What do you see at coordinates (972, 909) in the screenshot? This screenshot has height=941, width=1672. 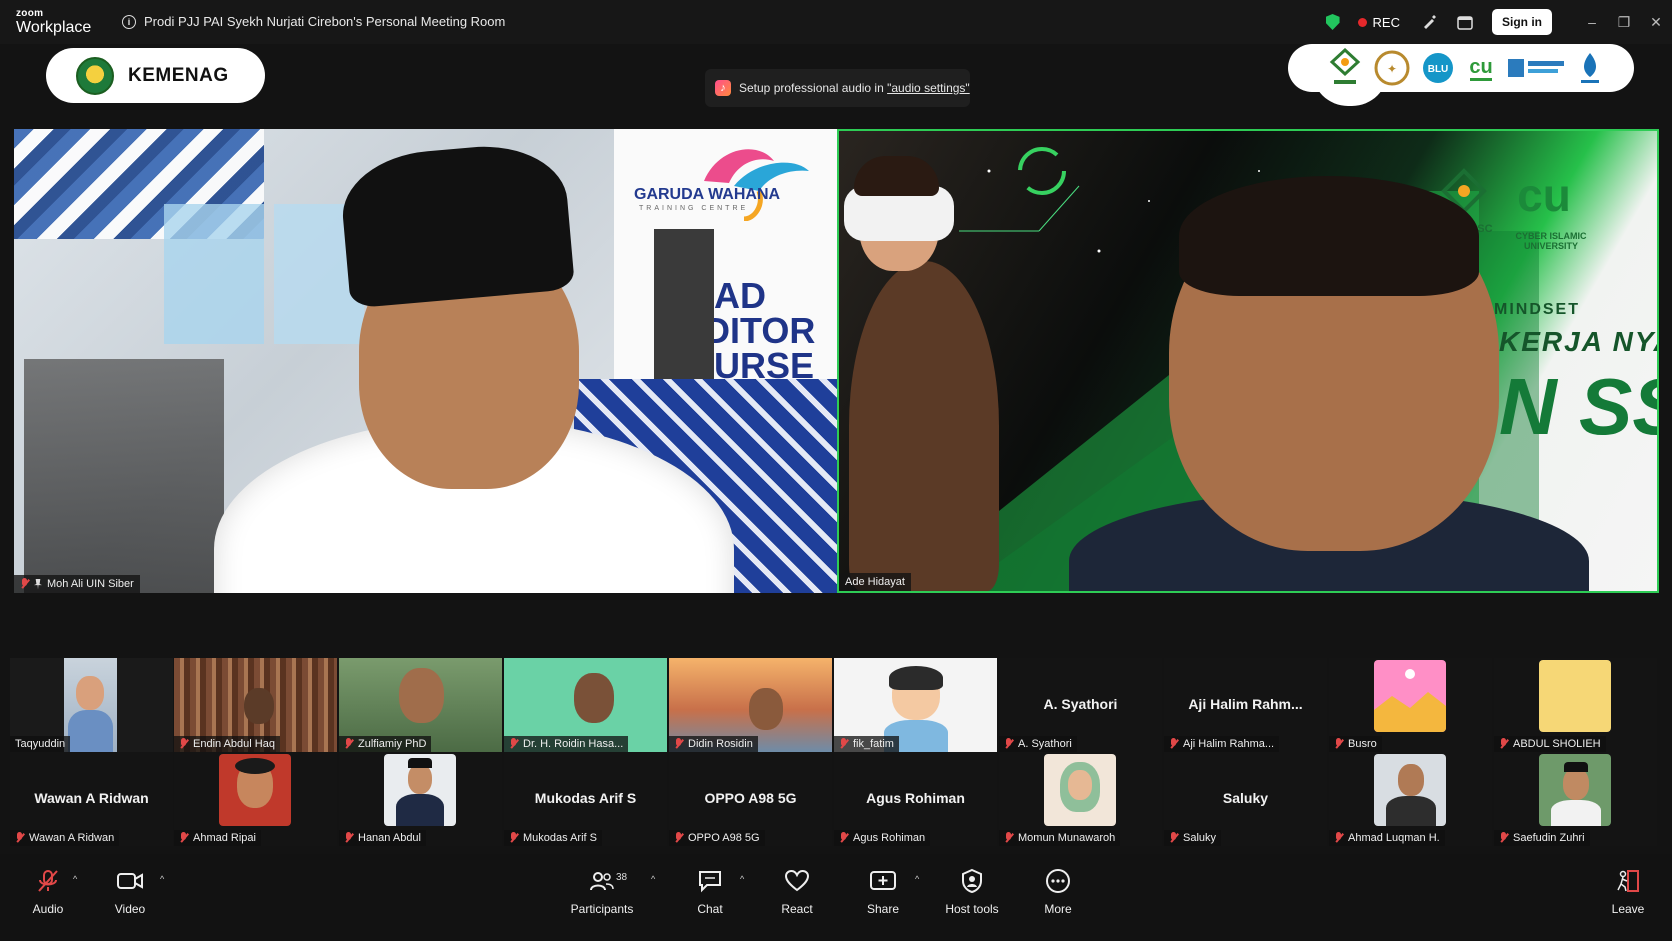 I see `host-tools-label: Host tools` at bounding box center [972, 909].